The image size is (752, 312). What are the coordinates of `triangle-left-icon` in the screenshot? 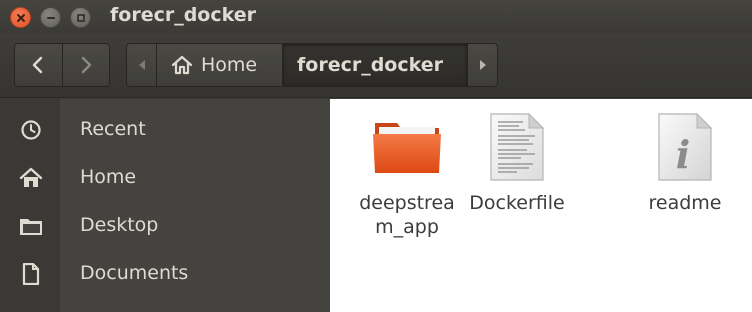 It's located at (141, 65).